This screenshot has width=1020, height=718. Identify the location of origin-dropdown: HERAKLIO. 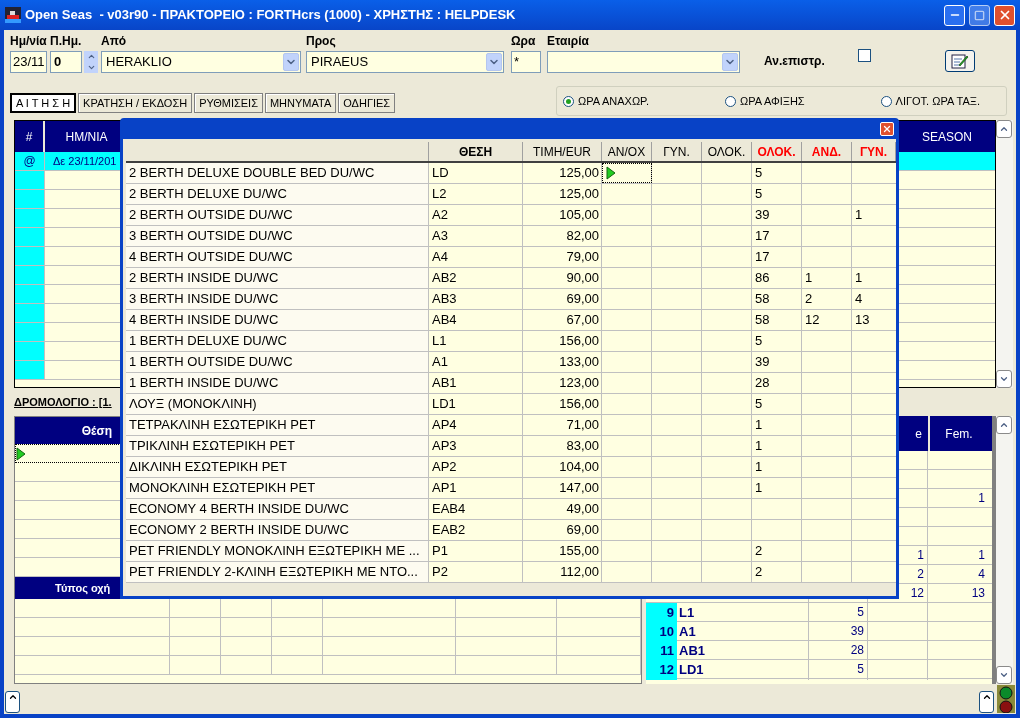
(201, 62).